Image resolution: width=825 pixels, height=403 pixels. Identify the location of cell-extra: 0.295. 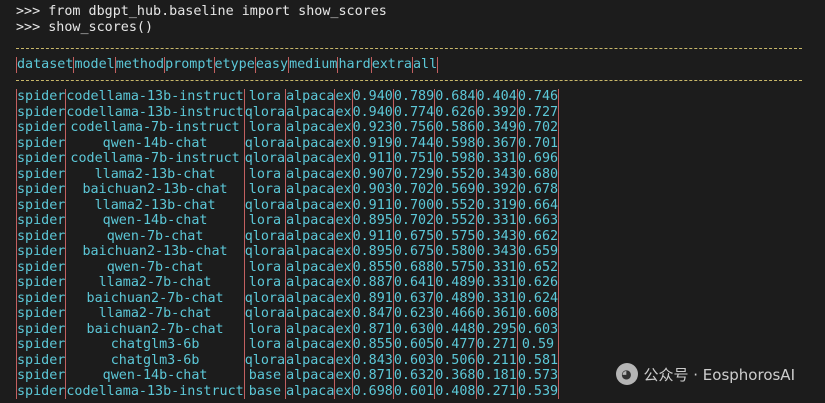
(496, 329).